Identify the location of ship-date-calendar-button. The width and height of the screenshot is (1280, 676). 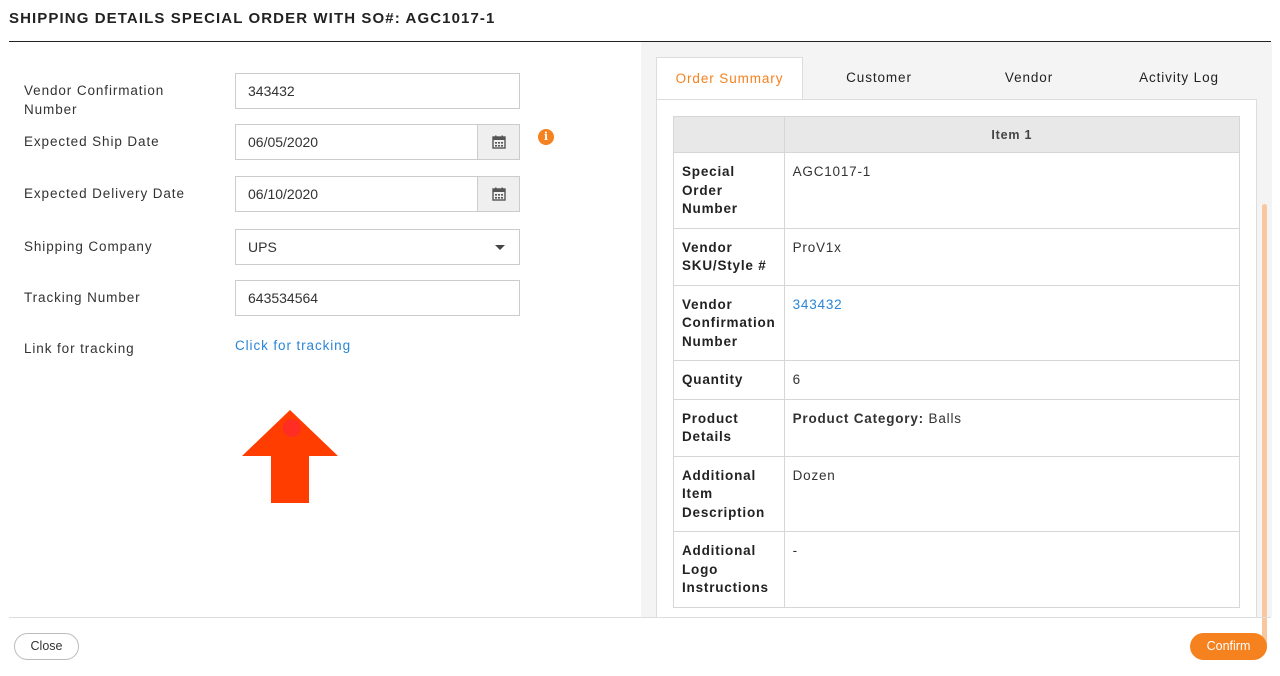
(498, 142).